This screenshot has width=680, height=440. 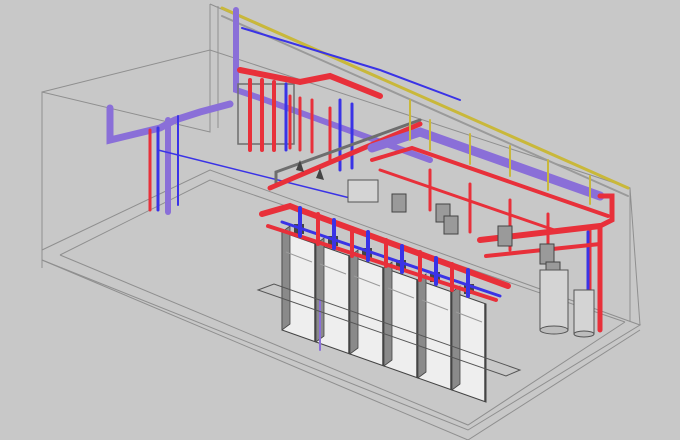 What do you see at coordinates (554, 330) in the screenshot?
I see `expansion-tank-1-base` at bounding box center [554, 330].